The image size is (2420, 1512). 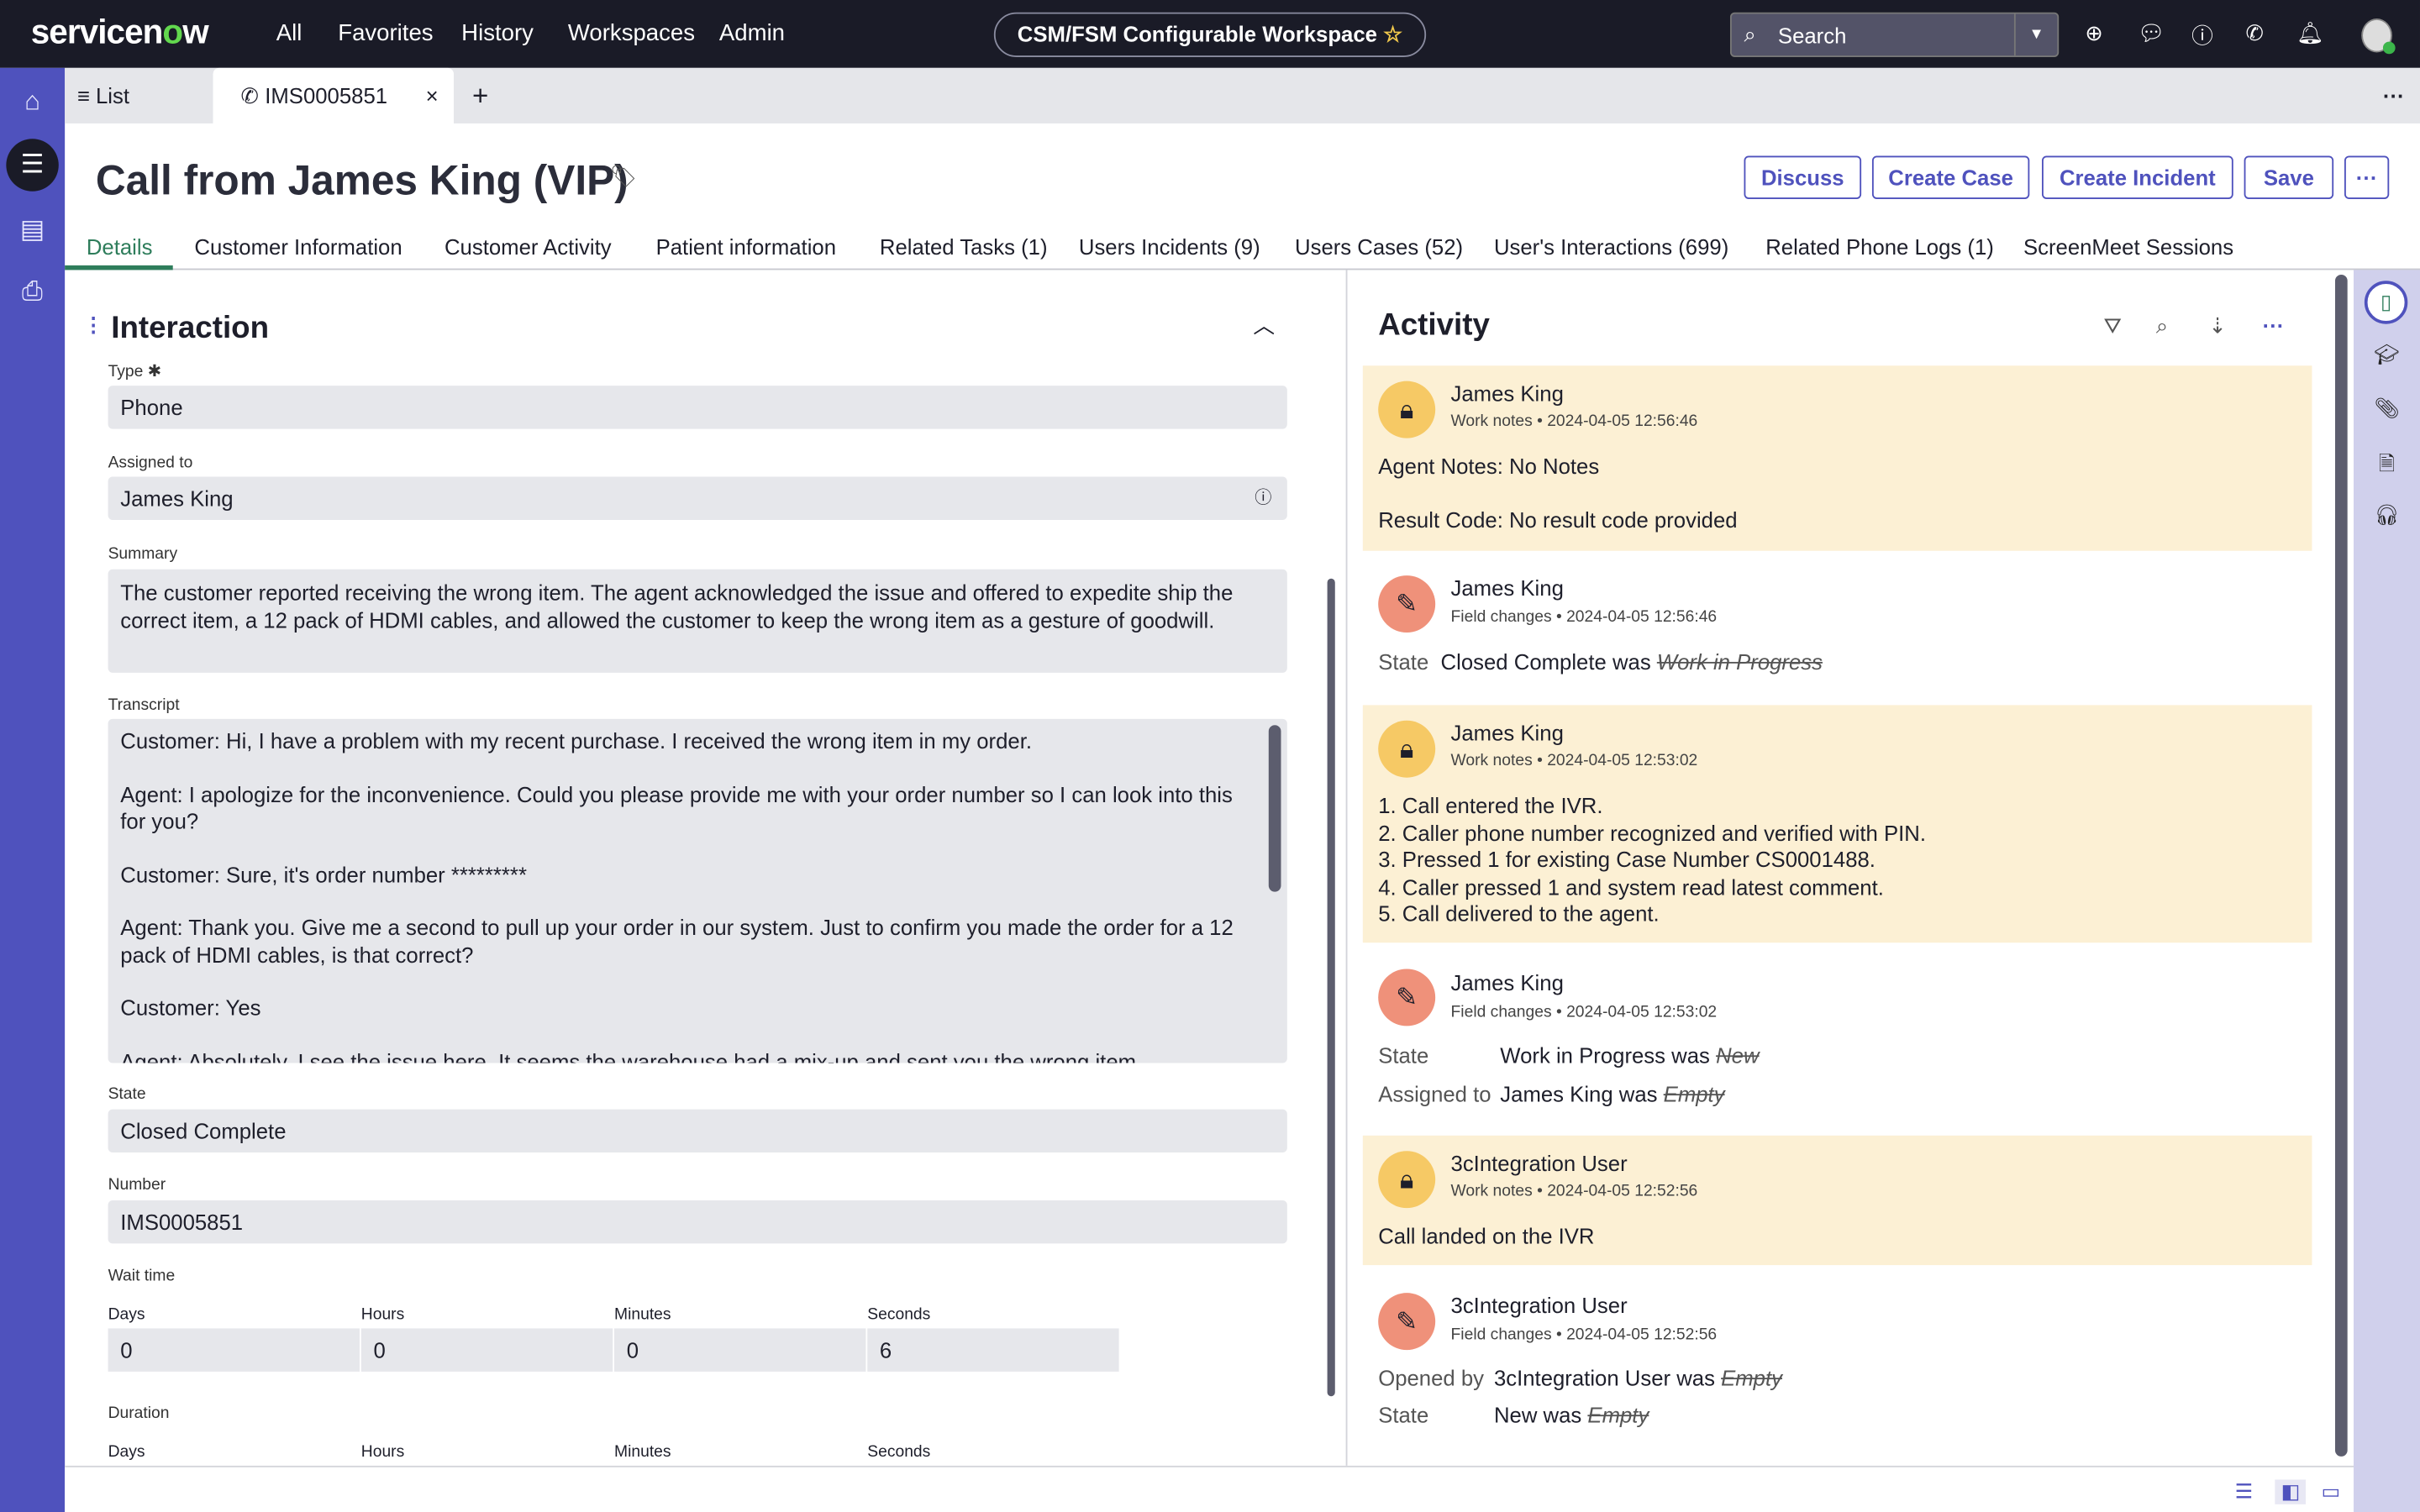 What do you see at coordinates (362, 180) in the screenshot?
I see `page-title: Call from James King (VIP)` at bounding box center [362, 180].